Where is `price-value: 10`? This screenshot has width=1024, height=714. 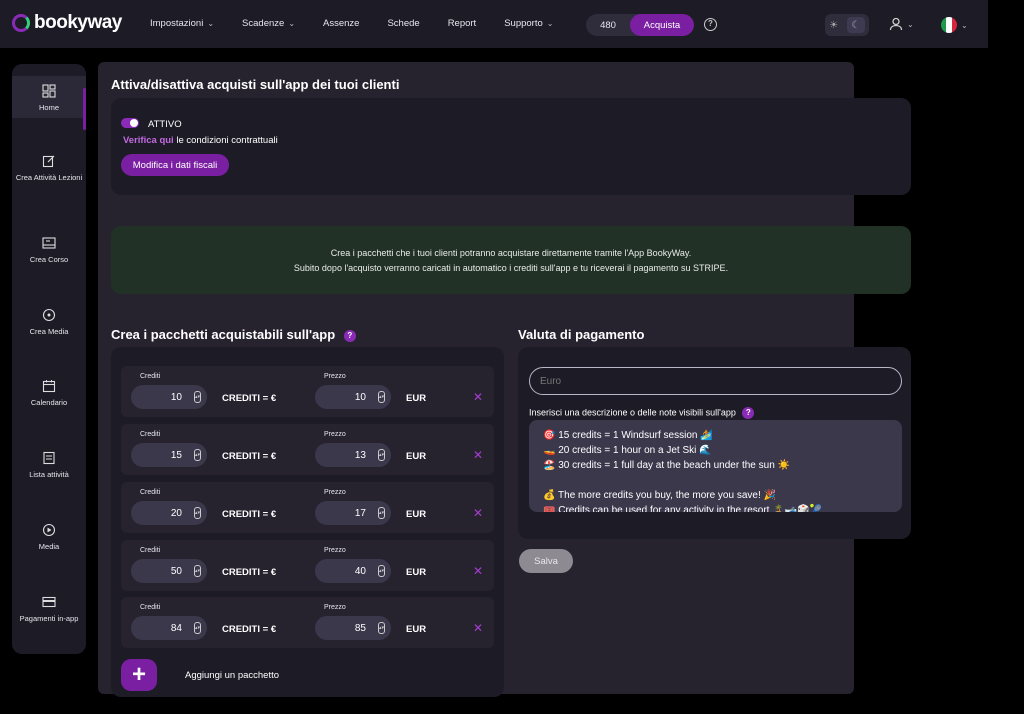 price-value: 10 is located at coordinates (360, 397).